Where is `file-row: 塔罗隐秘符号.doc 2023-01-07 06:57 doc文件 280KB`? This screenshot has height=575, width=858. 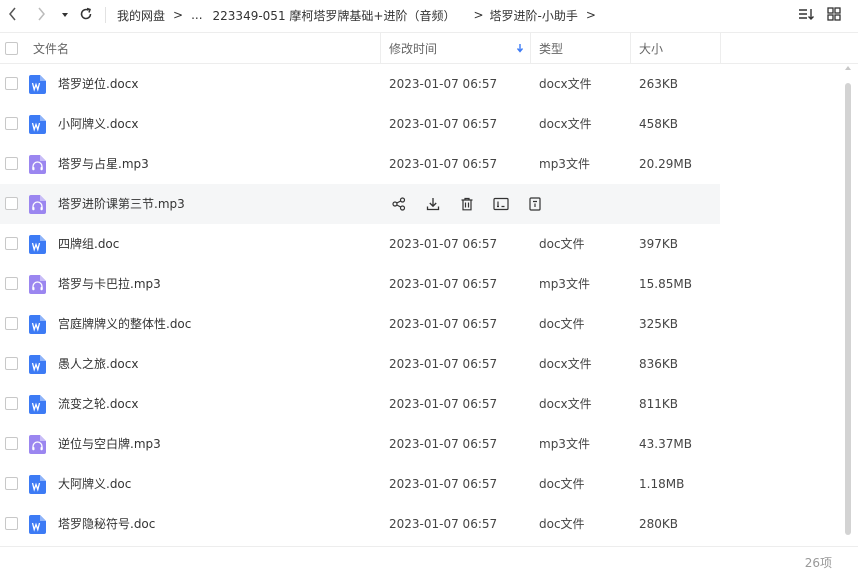
file-row: 塔罗隐秘符号.doc 2023-01-07 06:57 doc文件 280KB is located at coordinates (360, 524).